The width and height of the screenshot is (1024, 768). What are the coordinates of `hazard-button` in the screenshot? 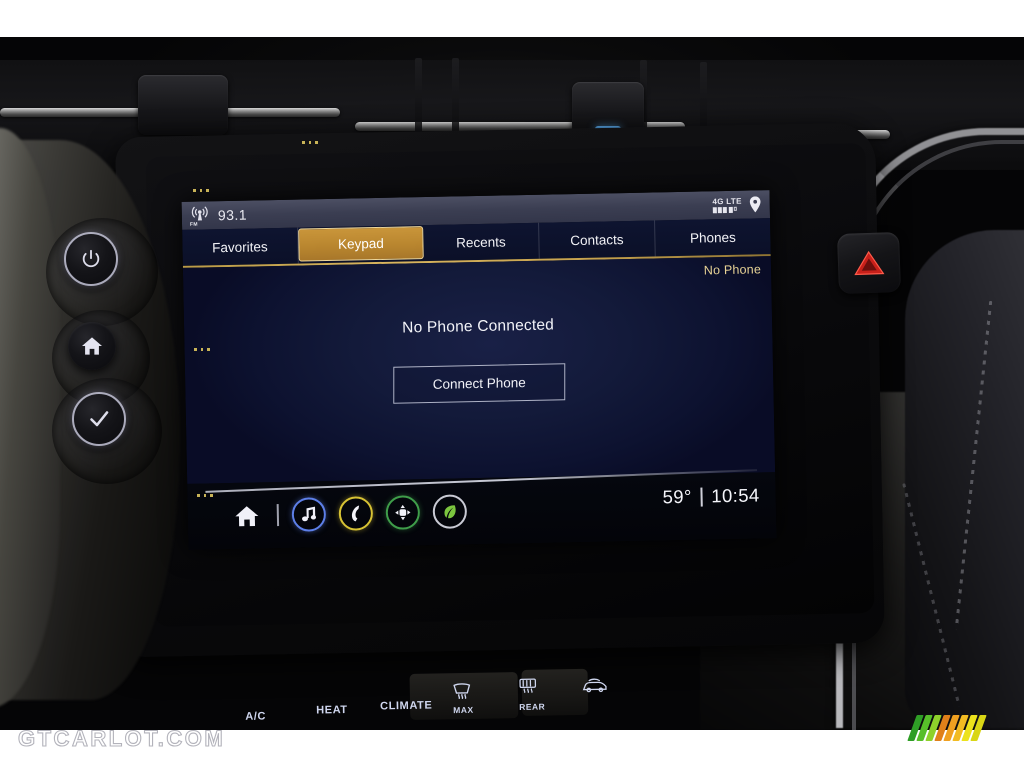 It's located at (869, 263).